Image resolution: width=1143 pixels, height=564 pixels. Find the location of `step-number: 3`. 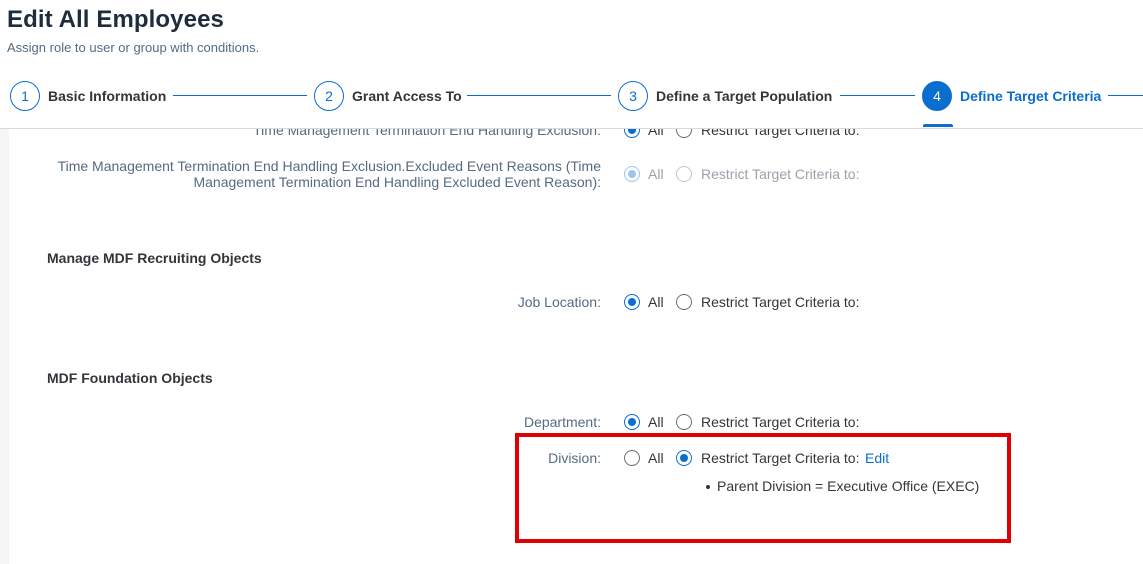

step-number: 3 is located at coordinates (633, 96).